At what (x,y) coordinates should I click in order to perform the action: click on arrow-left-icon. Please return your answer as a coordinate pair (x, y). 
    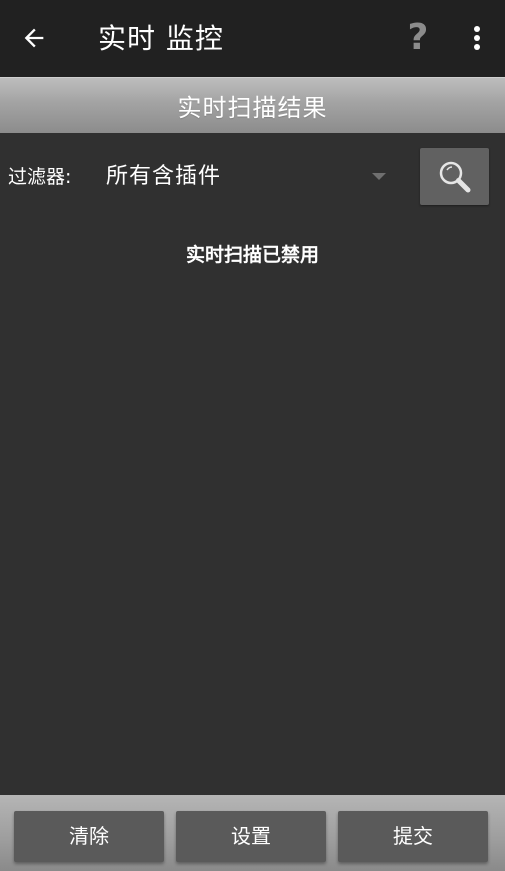
    Looking at the image, I should click on (34, 38).